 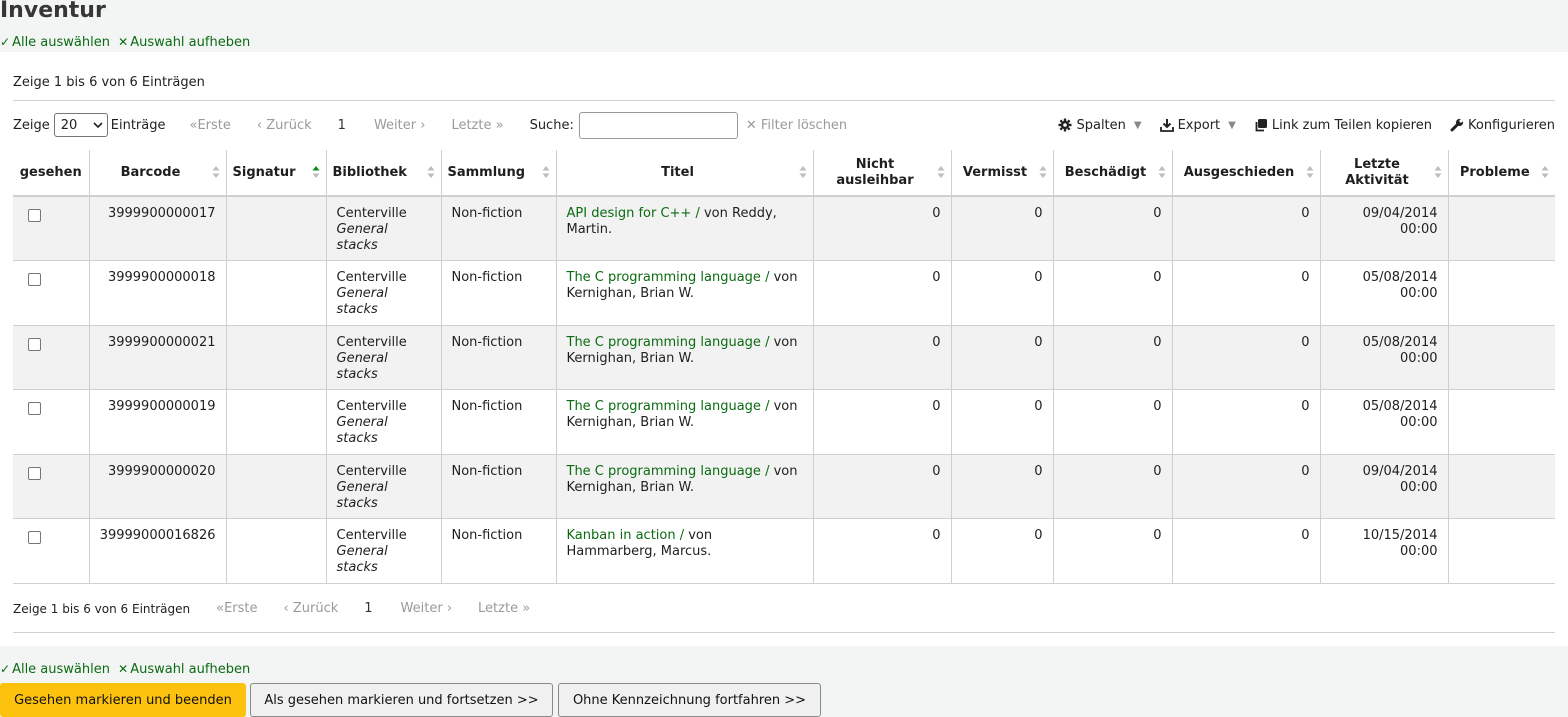 I want to click on table-info-text: Zeige 1 bis 6 von 6 Einträgen, so click(x=102, y=608).